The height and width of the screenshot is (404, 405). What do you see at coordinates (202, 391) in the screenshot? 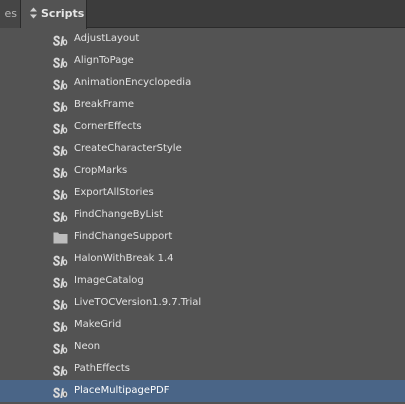
I see `list-item: PlaceMultipagePDF` at bounding box center [202, 391].